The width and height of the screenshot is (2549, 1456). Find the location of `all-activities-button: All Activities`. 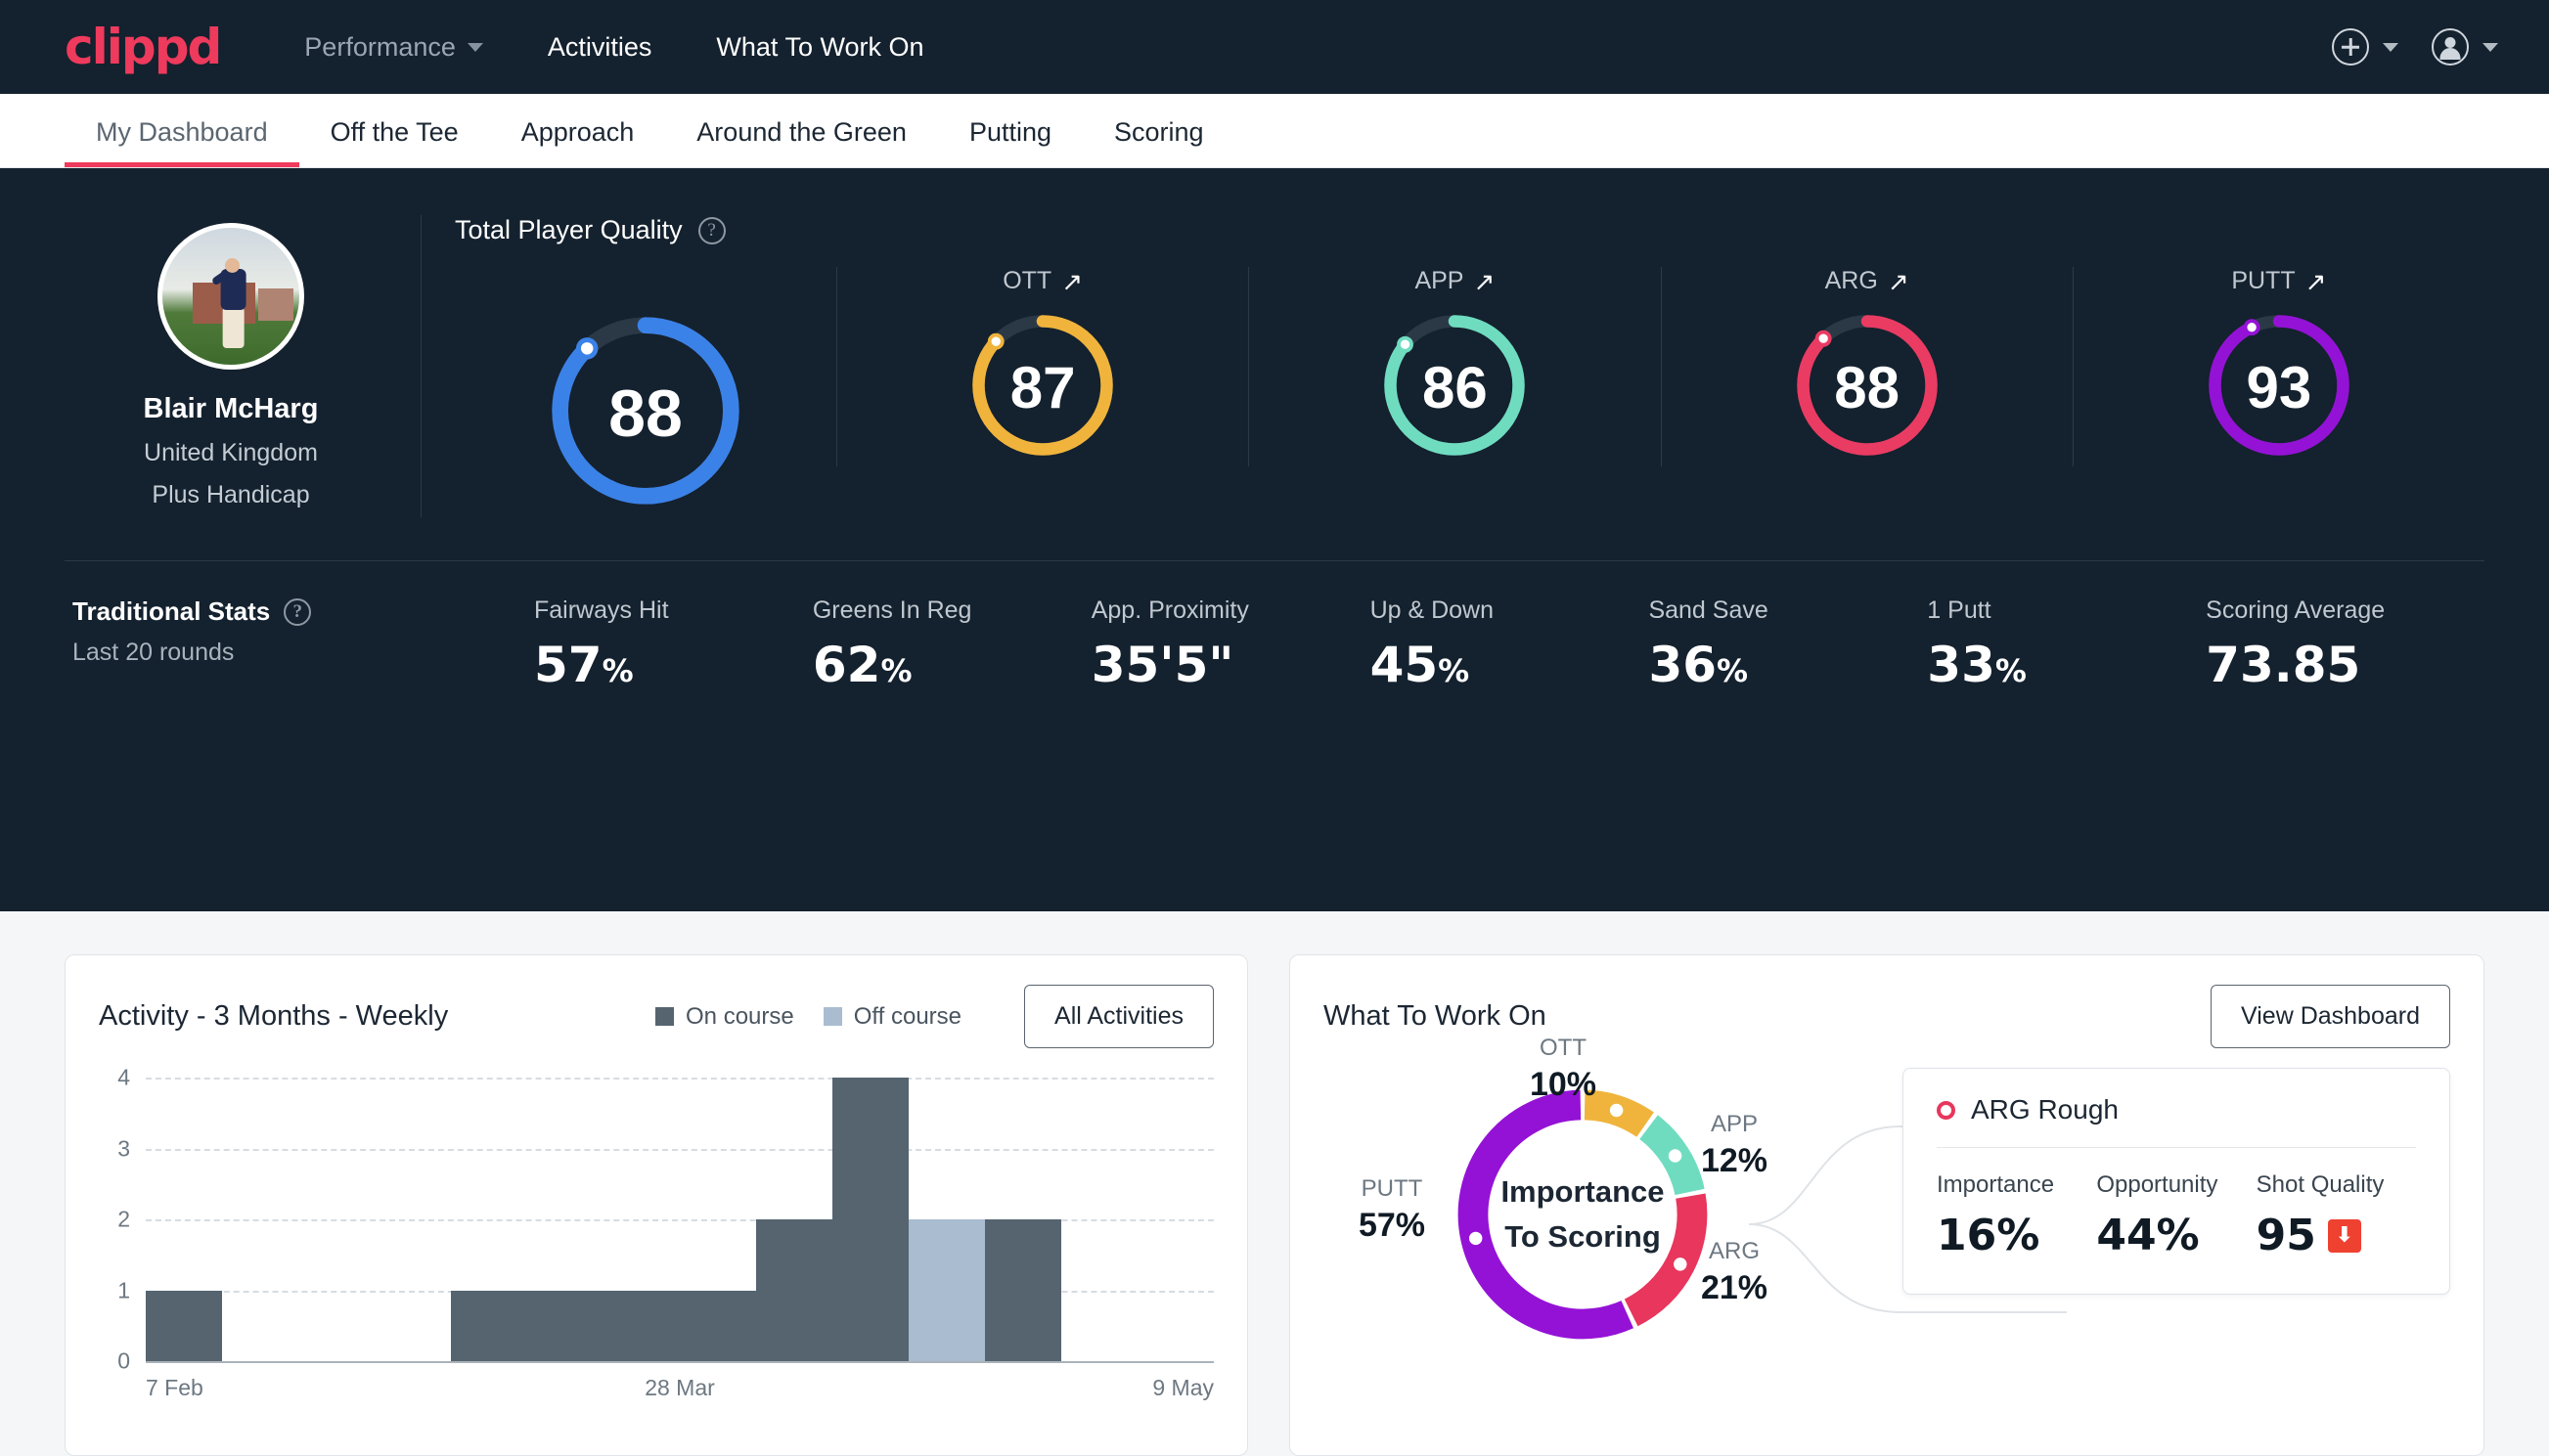

all-activities-button: All Activities is located at coordinates (1119, 1016).